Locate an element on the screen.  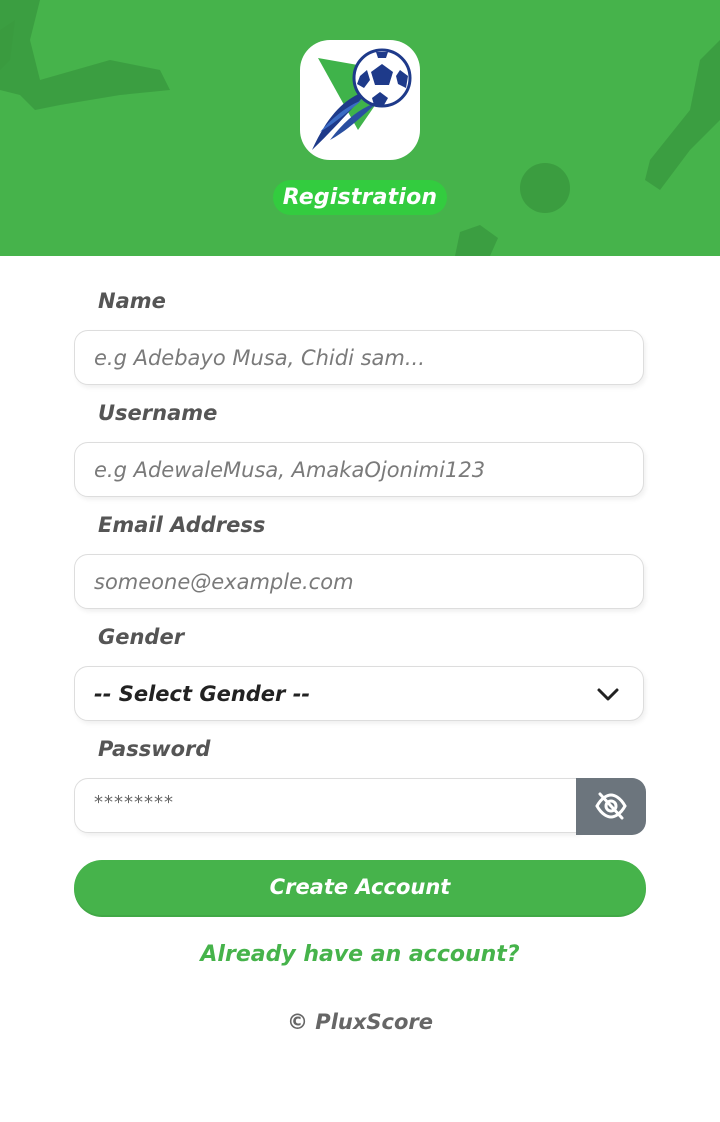
copyright-text: © PluxScore is located at coordinates (360, 1022).